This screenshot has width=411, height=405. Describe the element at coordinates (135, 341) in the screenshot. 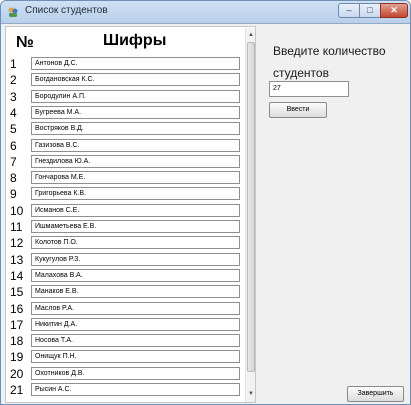

I see `cipher-field: Носова Т.А.` at that location.